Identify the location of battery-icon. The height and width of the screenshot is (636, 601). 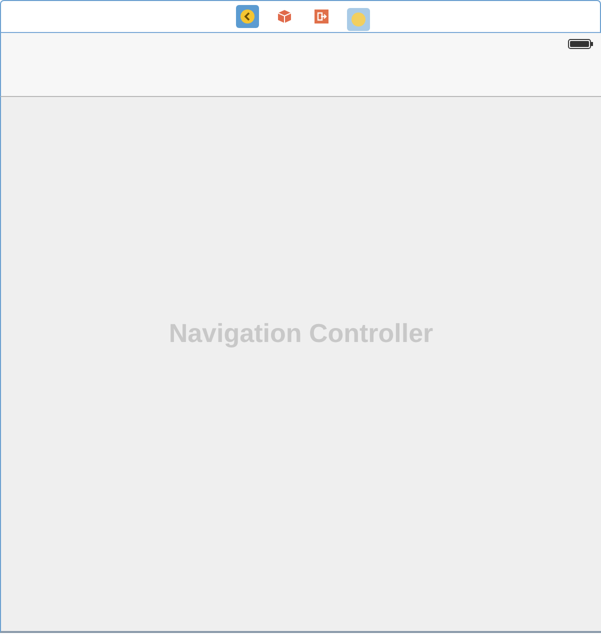
(580, 44).